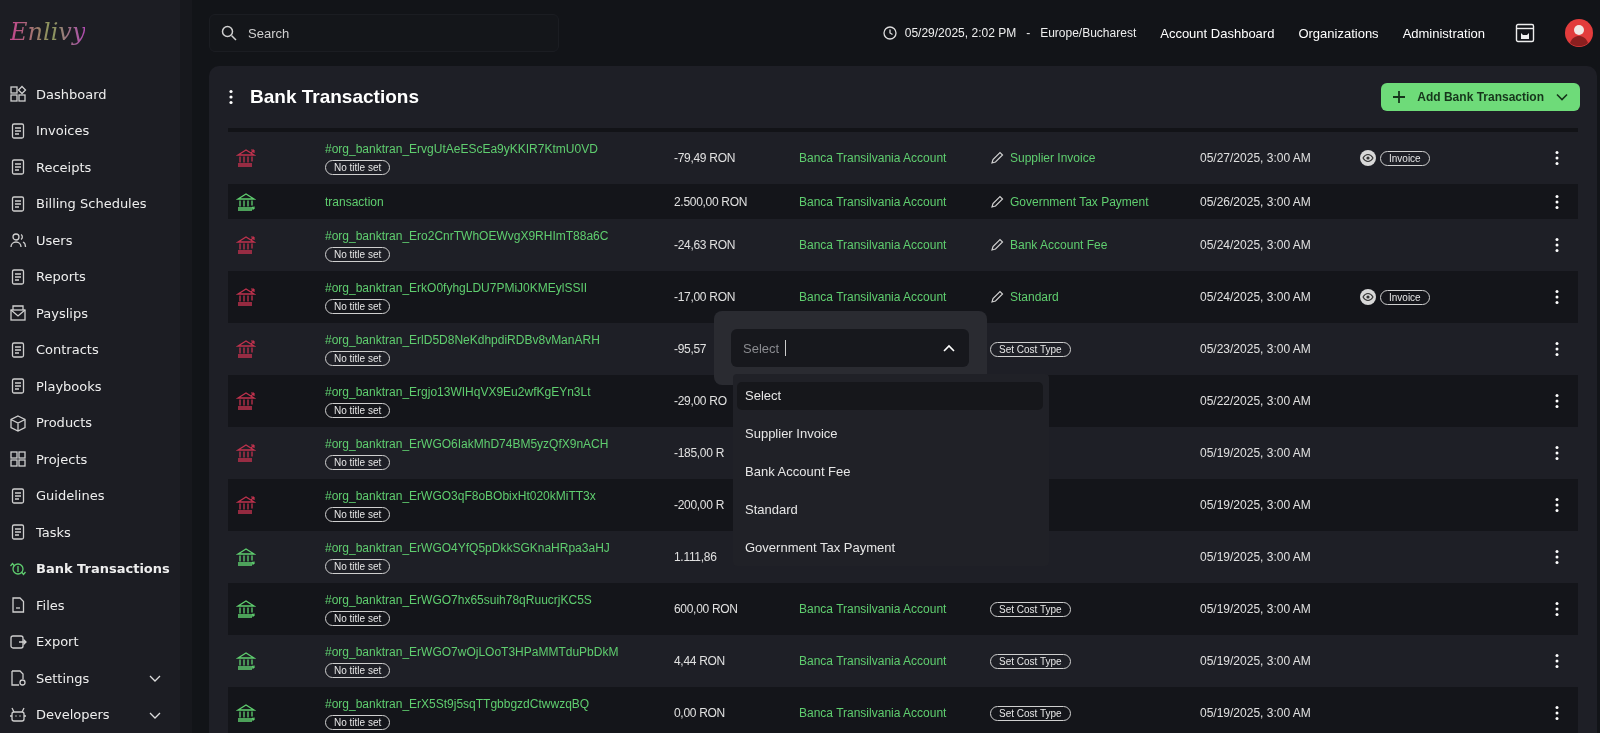 The image size is (1600, 733). Describe the element at coordinates (90, 240) in the screenshot. I see `sidebar-item: Users` at that location.